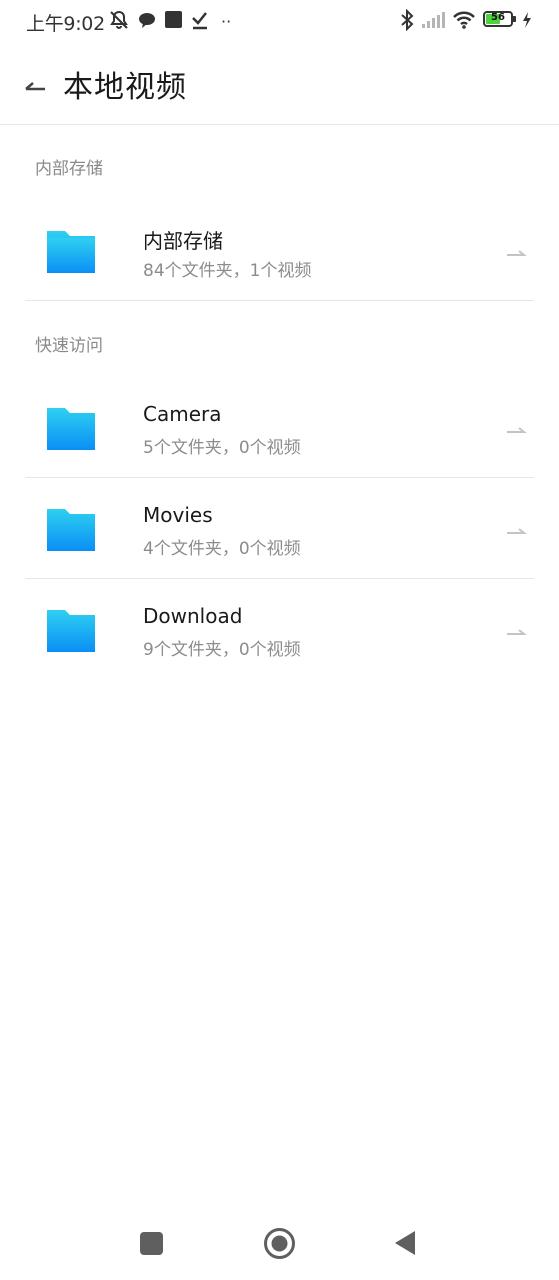 The width and height of the screenshot is (559, 1280). I want to click on battery-level: 56, so click(498, 17).